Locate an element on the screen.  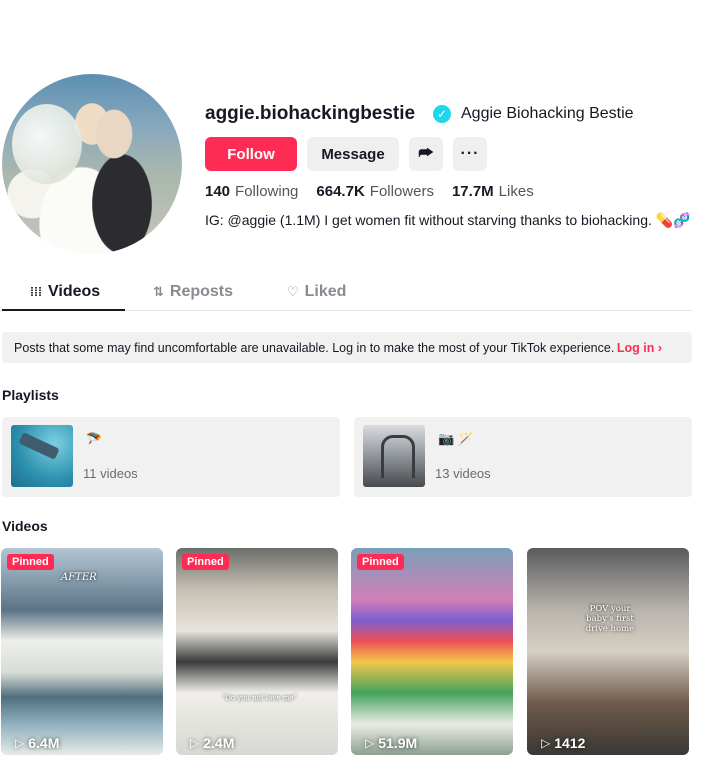
followers-count: 664.7K is located at coordinates (340, 191).